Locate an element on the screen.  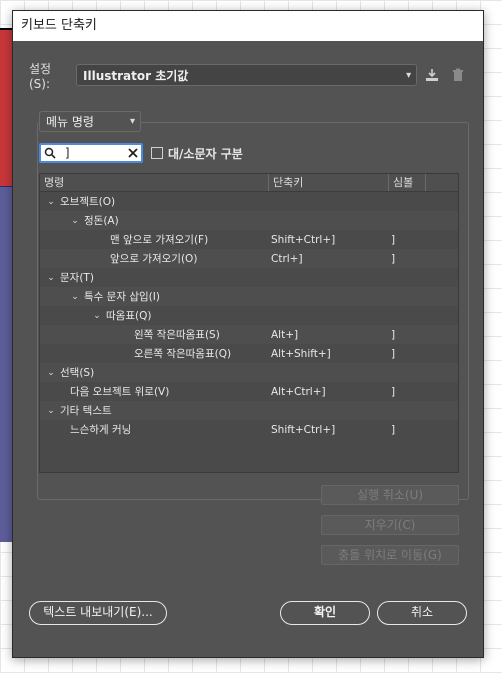
search-icon is located at coordinates (50, 153).